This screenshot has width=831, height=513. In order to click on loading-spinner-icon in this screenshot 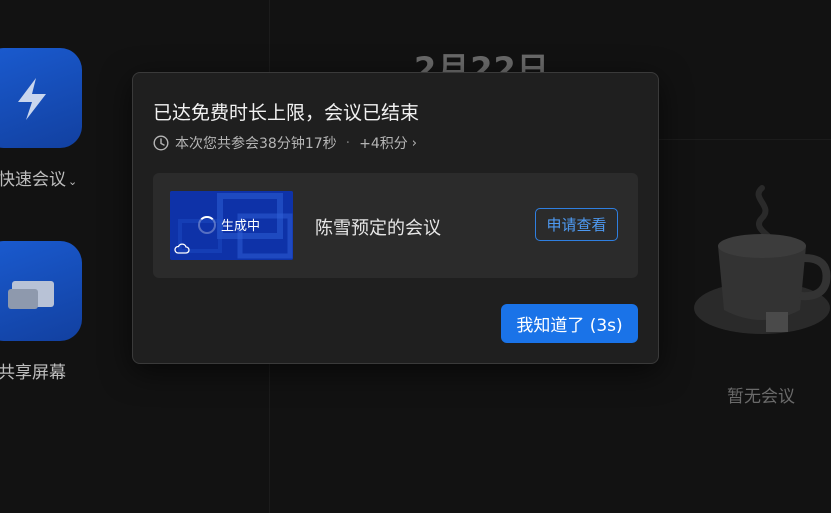, I will do `click(207, 224)`.